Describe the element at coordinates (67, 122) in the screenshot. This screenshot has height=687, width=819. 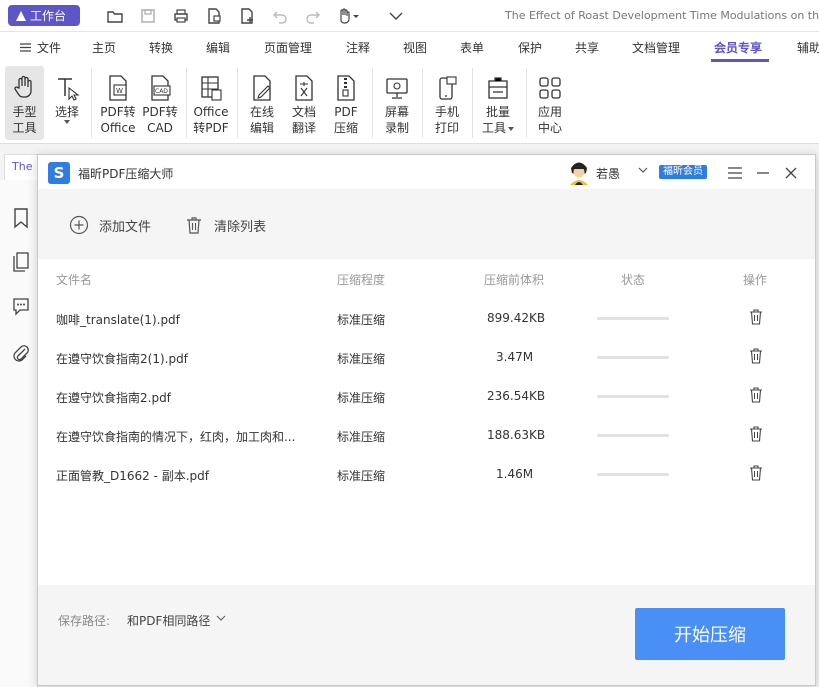
I see `select-dropdown-icon` at that location.